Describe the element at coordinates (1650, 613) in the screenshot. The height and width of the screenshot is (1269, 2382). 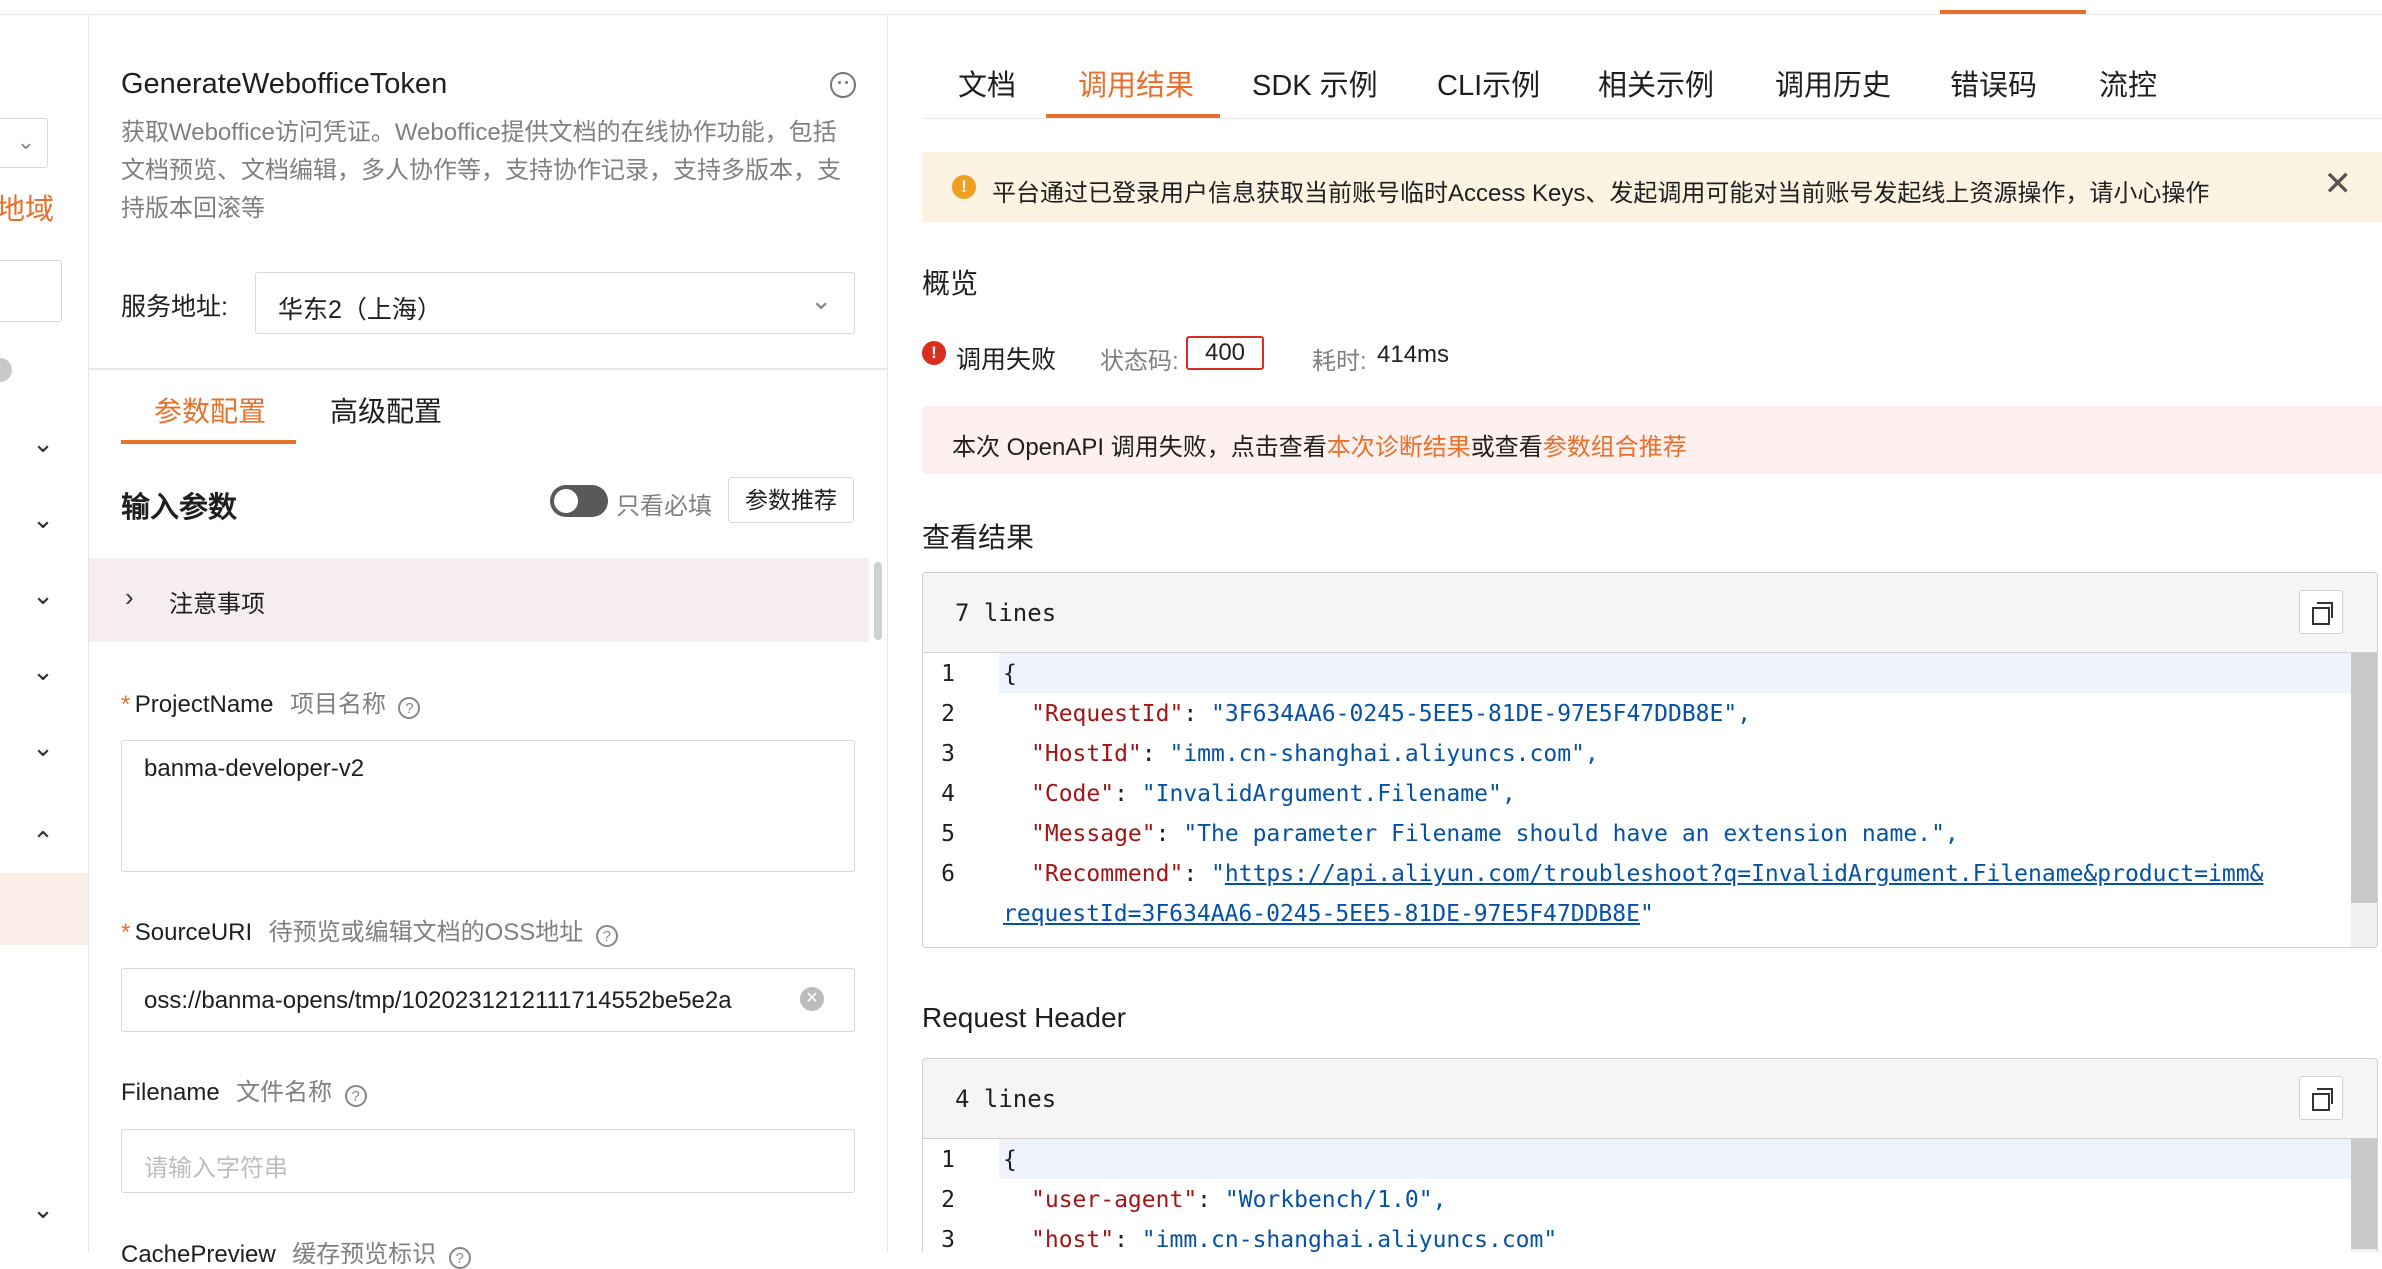
I see `code-header: 7 lines` at that location.